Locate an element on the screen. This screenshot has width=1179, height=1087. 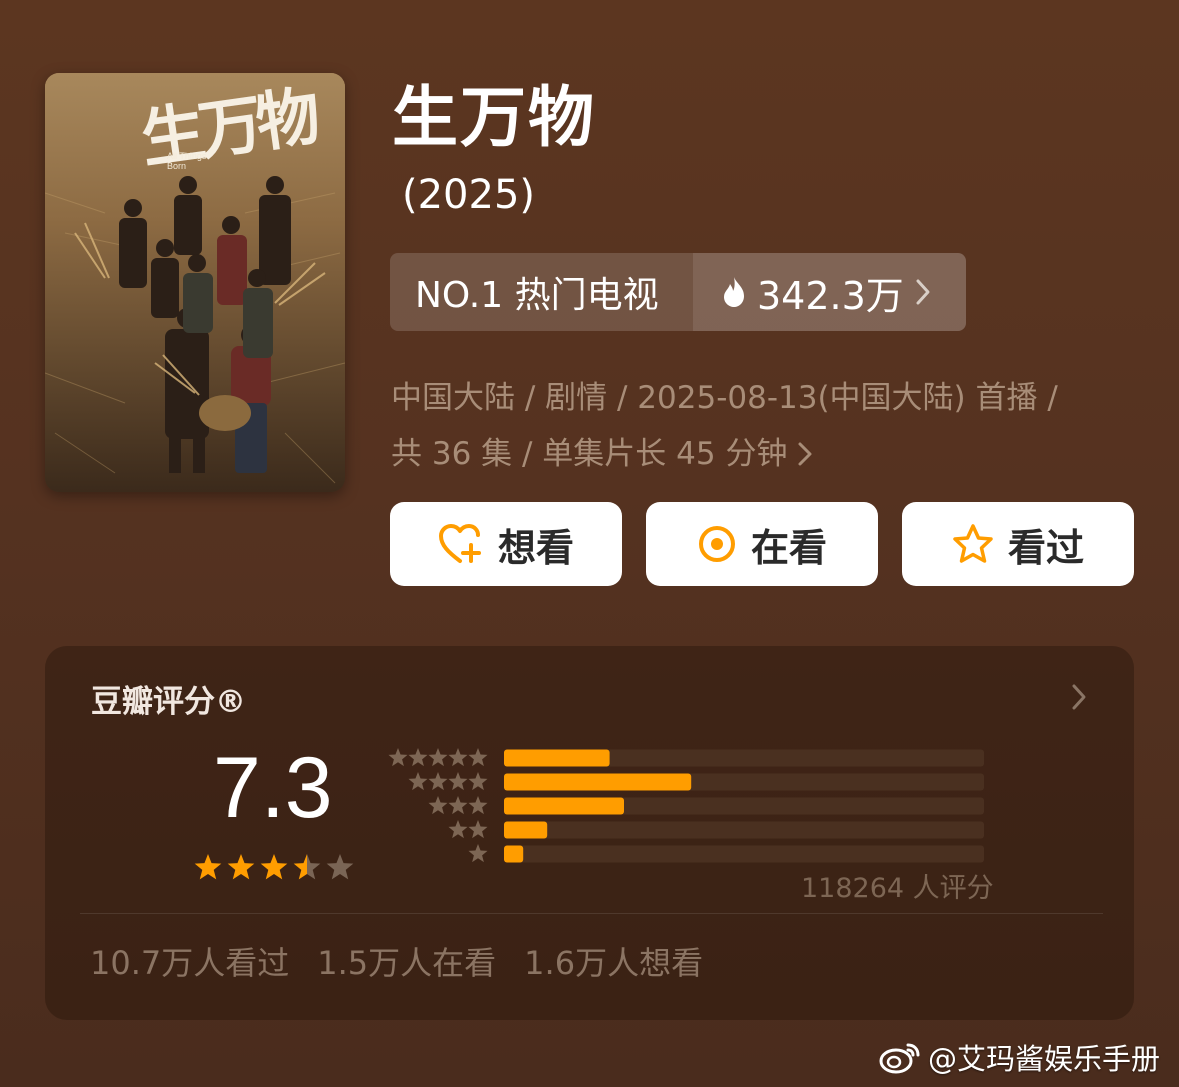
watched-button: 看过 is located at coordinates (1018, 544).